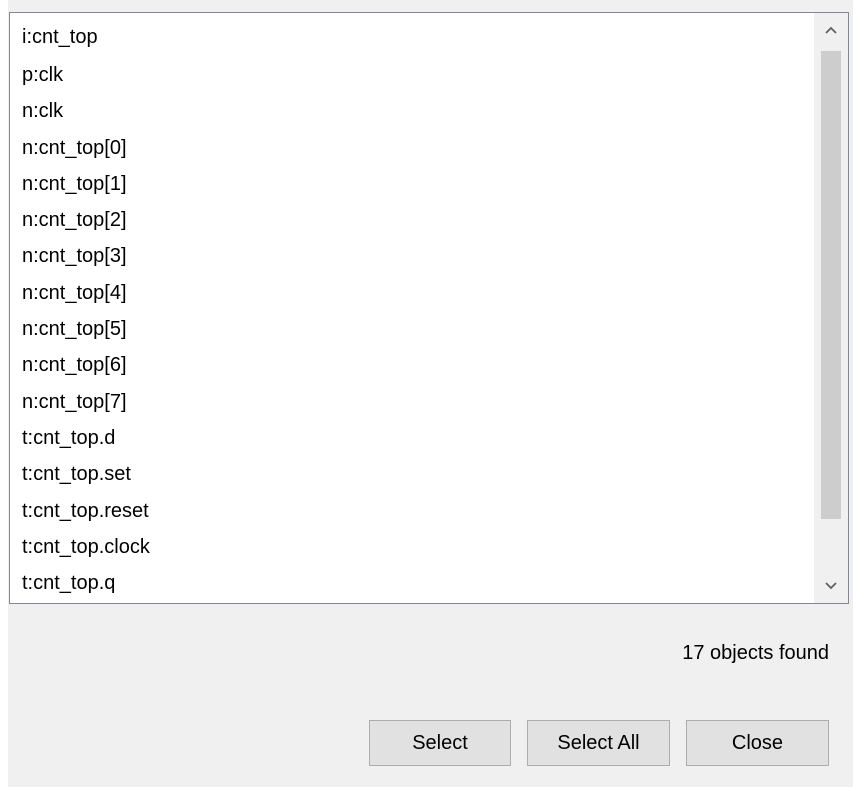  What do you see at coordinates (412, 511) in the screenshot?
I see `list-item: t:cnt_top.reset` at bounding box center [412, 511].